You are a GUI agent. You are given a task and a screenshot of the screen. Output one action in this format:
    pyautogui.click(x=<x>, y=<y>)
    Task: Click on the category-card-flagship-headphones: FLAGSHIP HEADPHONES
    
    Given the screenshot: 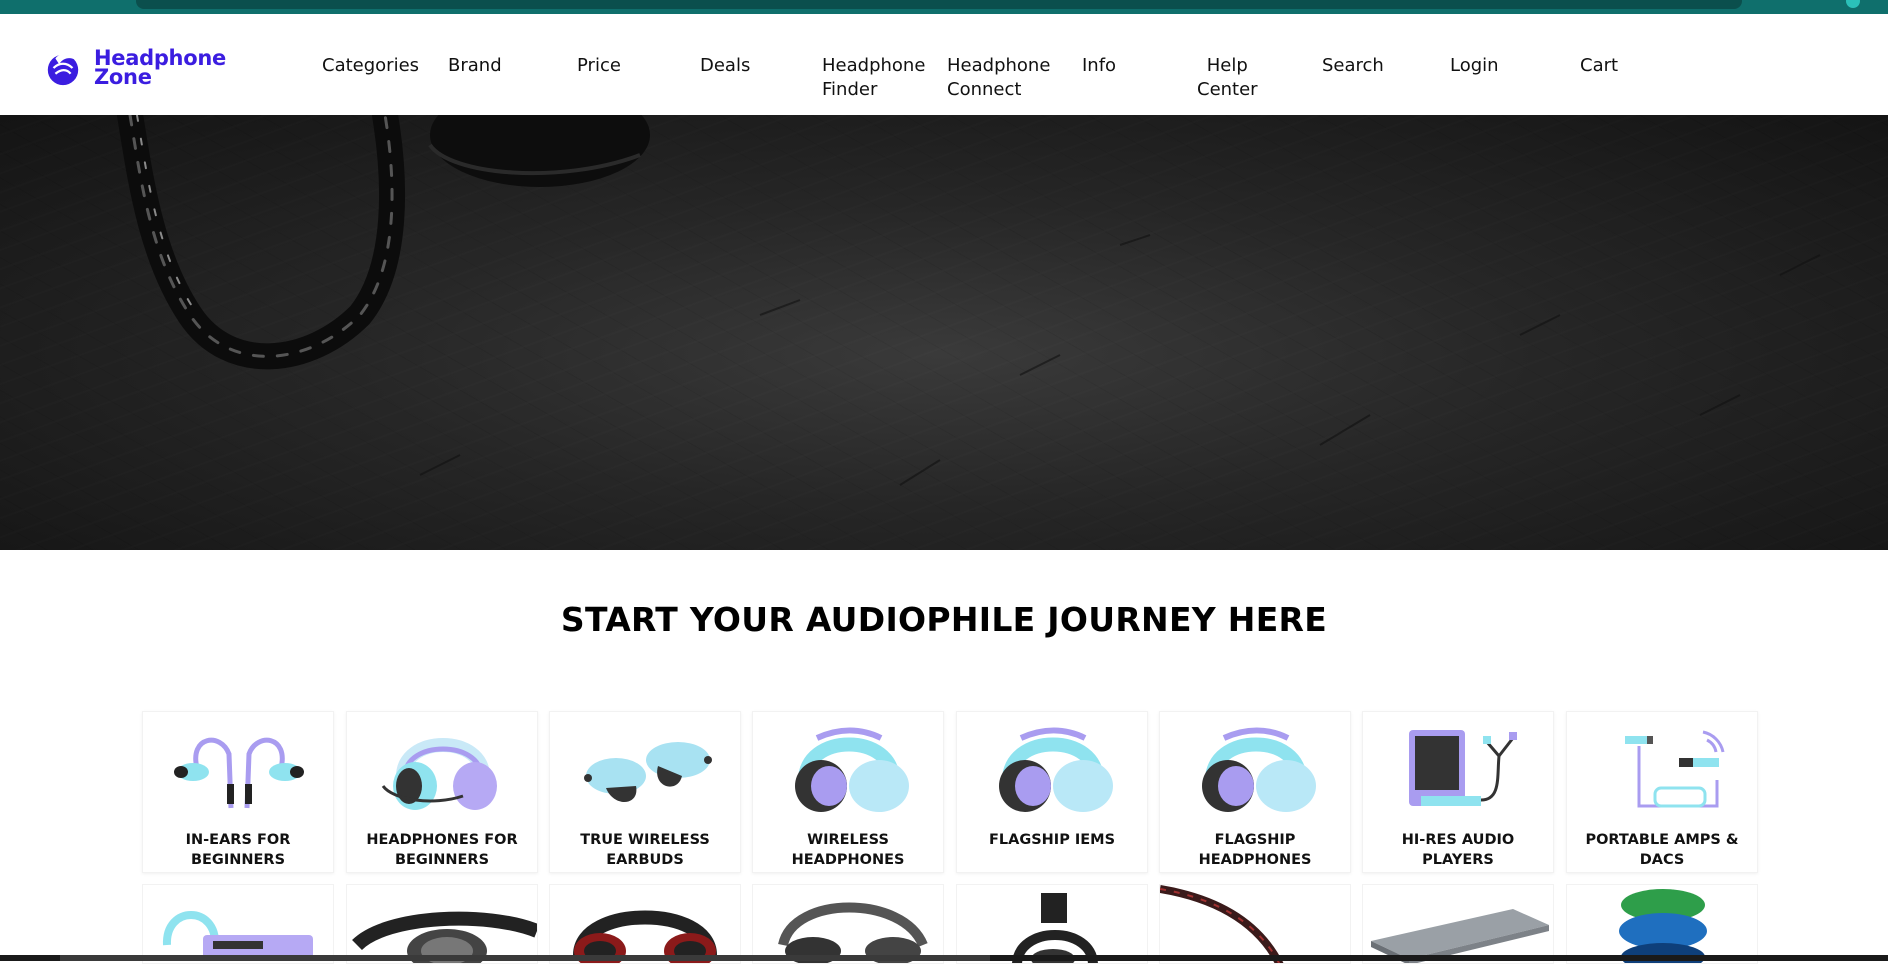 What is the action you would take?
    pyautogui.click(x=1255, y=792)
    